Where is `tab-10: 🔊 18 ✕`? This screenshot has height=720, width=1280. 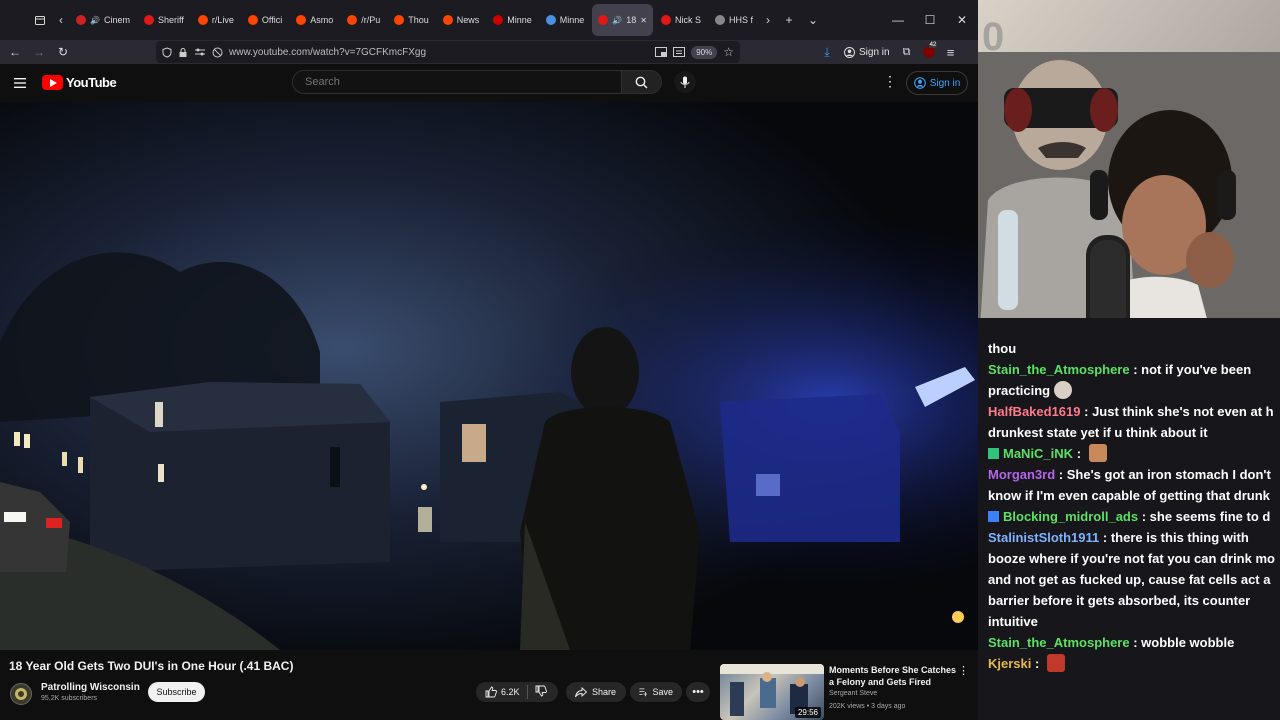
tab-10: 🔊 18 ✕ is located at coordinates (622, 20).